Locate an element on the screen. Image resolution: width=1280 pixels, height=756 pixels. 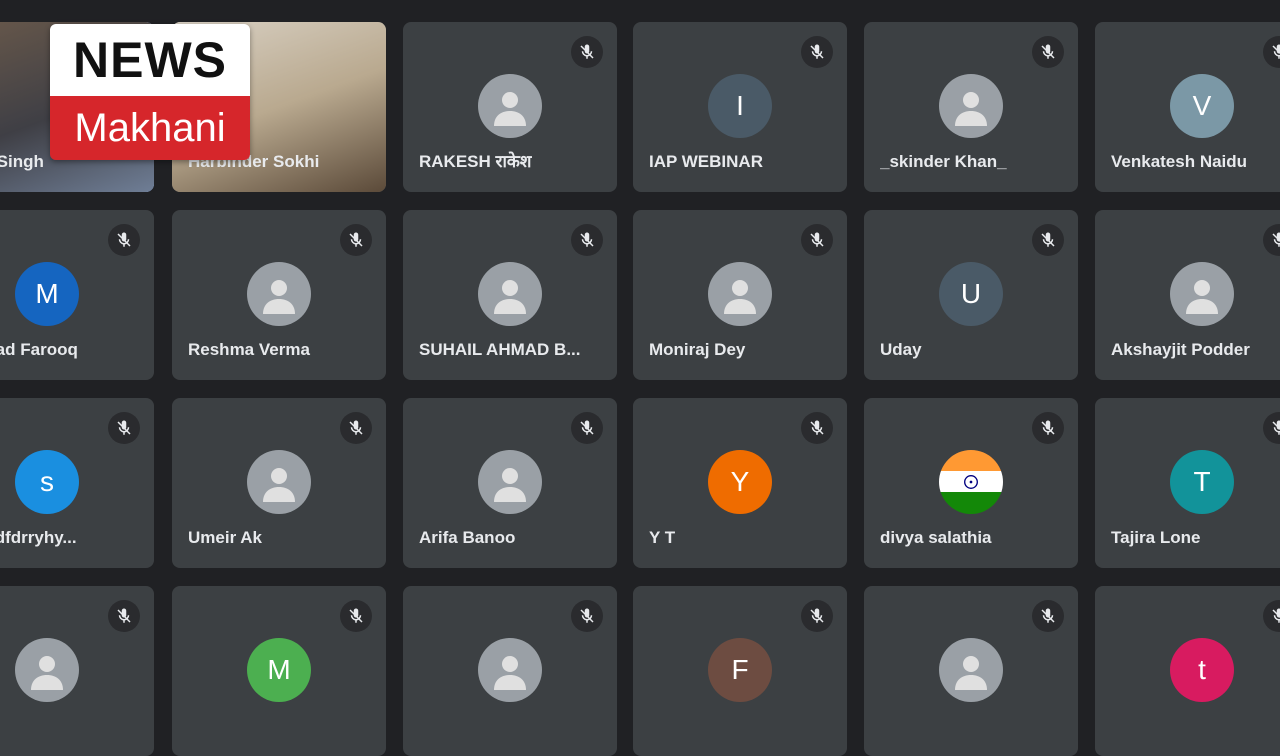
participant-tile: V Venkatesh Naidu is located at coordinates (1187, 107).